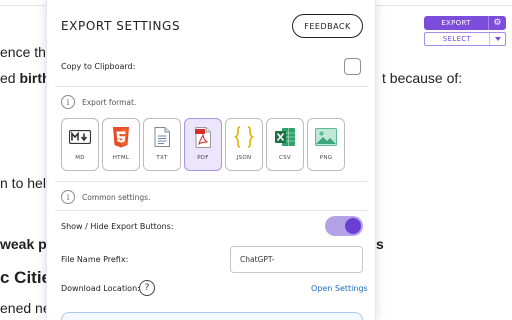 The width and height of the screenshot is (512, 320). I want to click on copy-to-clipboard-label: Copy to Clipboard:, so click(98, 66).